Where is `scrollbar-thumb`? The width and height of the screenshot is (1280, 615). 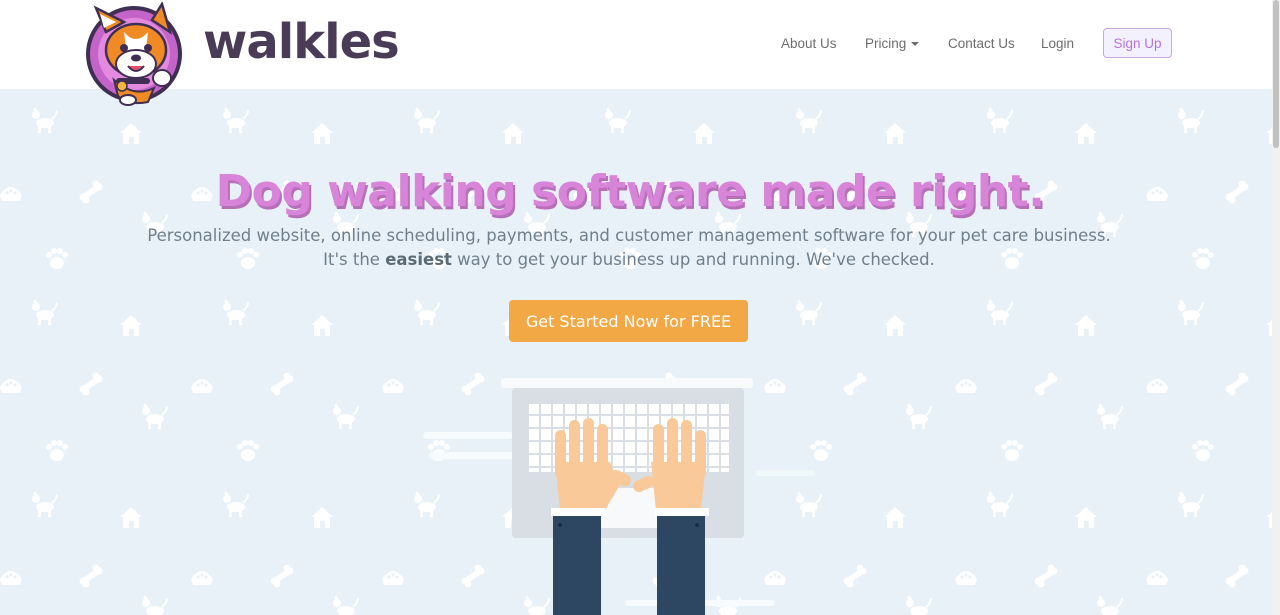
scrollbar-thumb is located at coordinates (1276, 74).